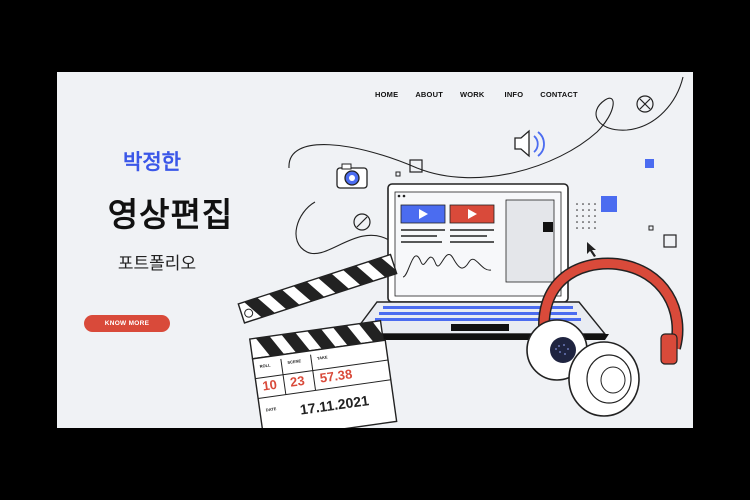 This screenshot has width=750, height=500. Describe the element at coordinates (170, 214) in the screenshot. I see `hero-title: 영상편집` at that location.